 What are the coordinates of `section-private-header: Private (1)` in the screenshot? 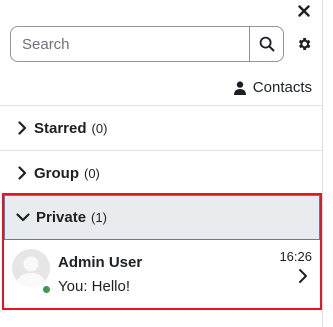 It's located at (162, 217).